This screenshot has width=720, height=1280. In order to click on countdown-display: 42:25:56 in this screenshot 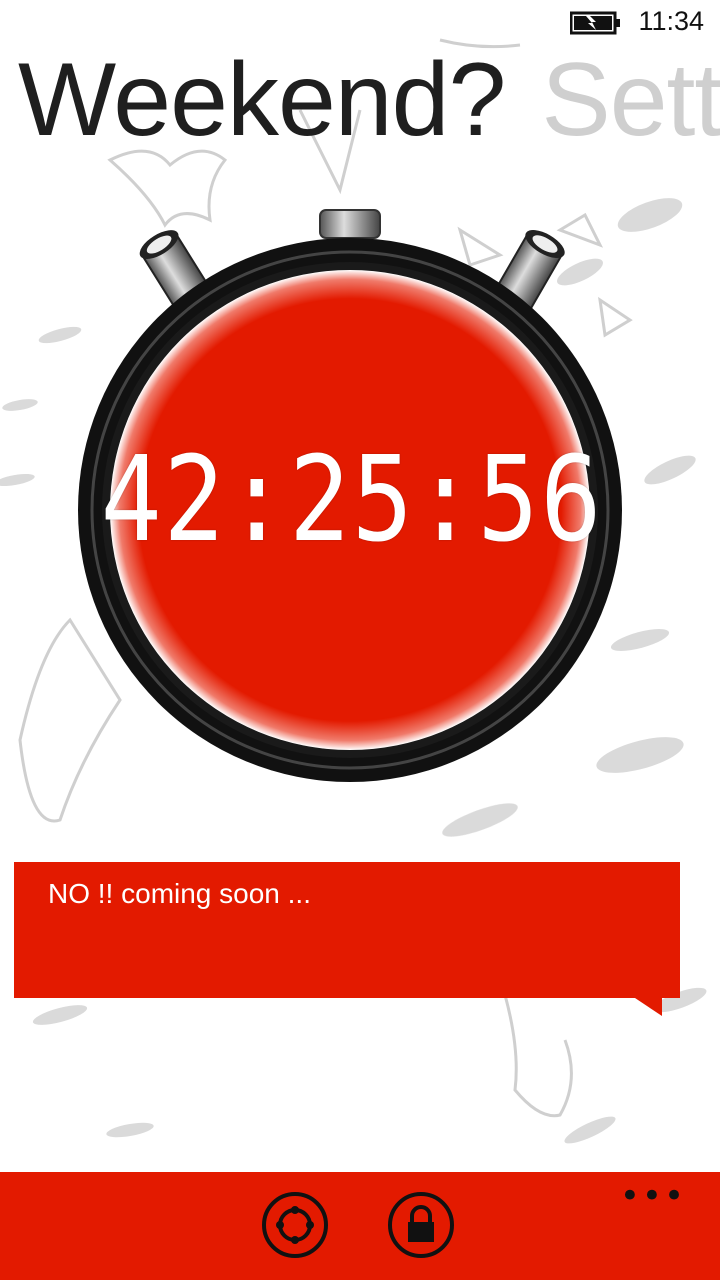, I will do `click(352, 499)`.